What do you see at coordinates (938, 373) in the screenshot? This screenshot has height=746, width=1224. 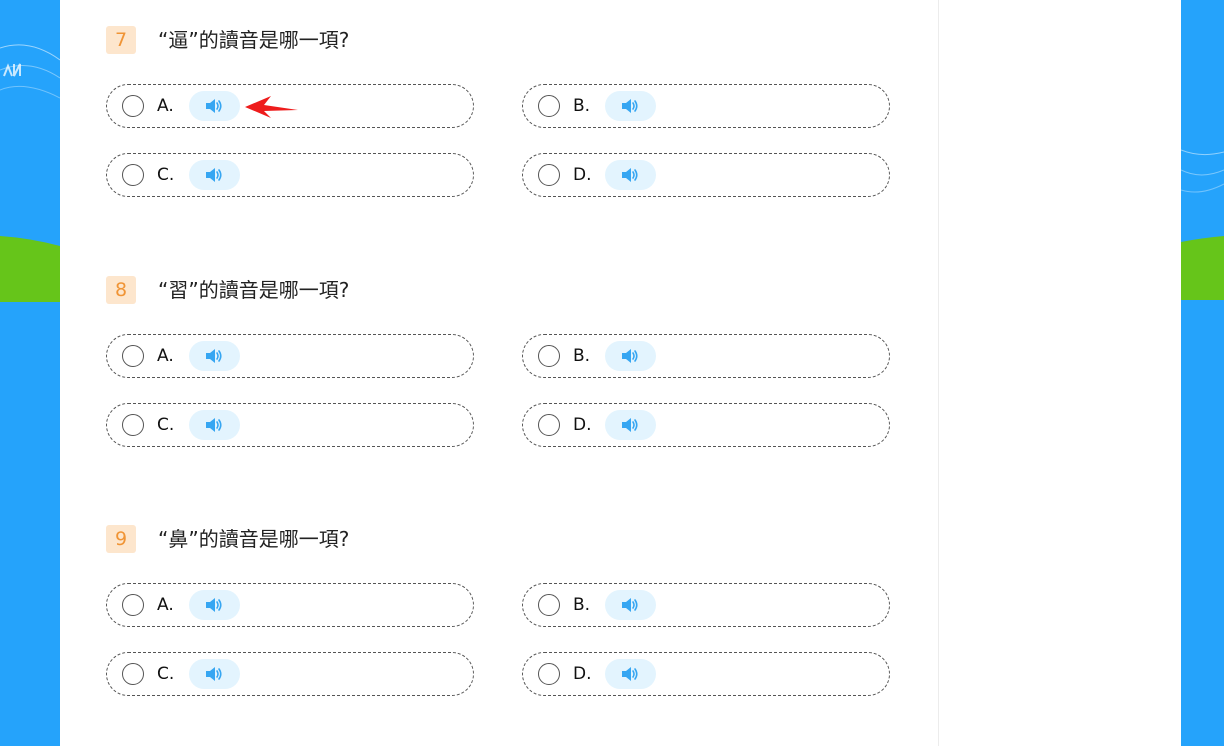 I see `column-divider` at bounding box center [938, 373].